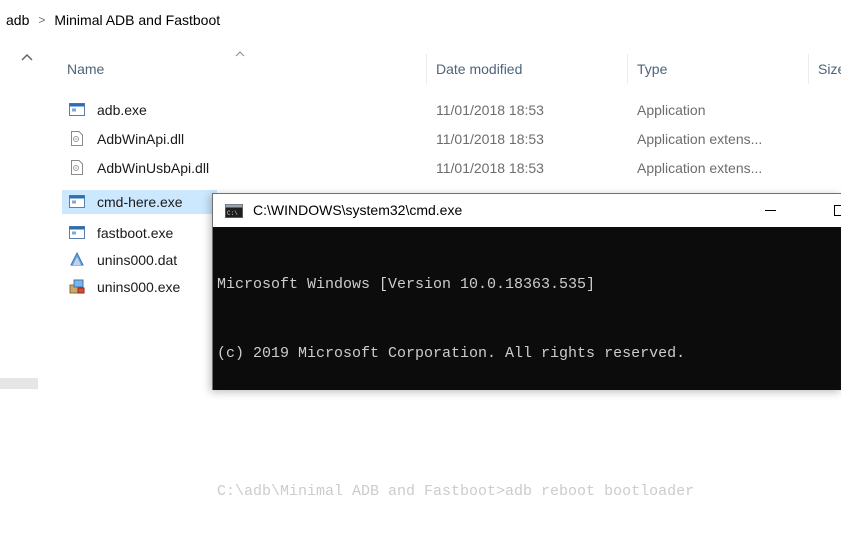  What do you see at coordinates (232, 213) in the screenshot?
I see `svg-text: C:\` at bounding box center [232, 213].